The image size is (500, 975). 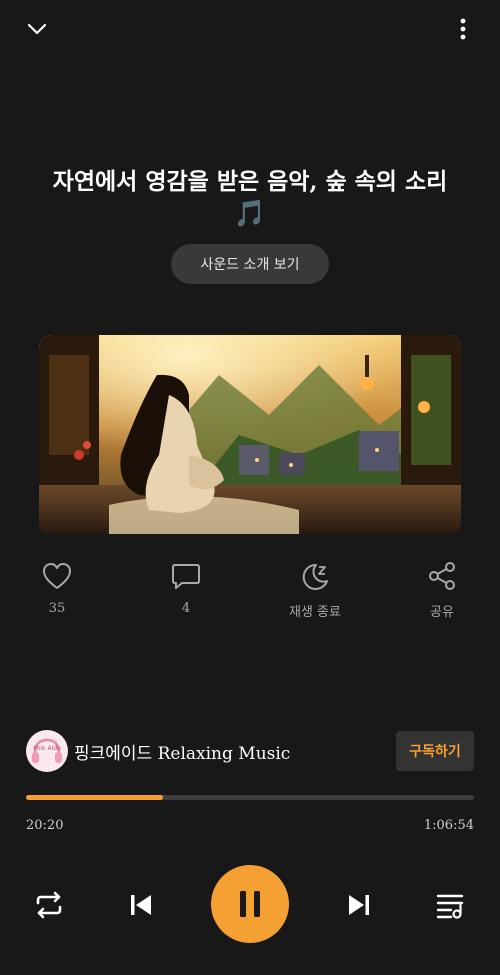 What do you see at coordinates (435, 751) in the screenshot?
I see `subscribe-button: 구독하기` at bounding box center [435, 751].